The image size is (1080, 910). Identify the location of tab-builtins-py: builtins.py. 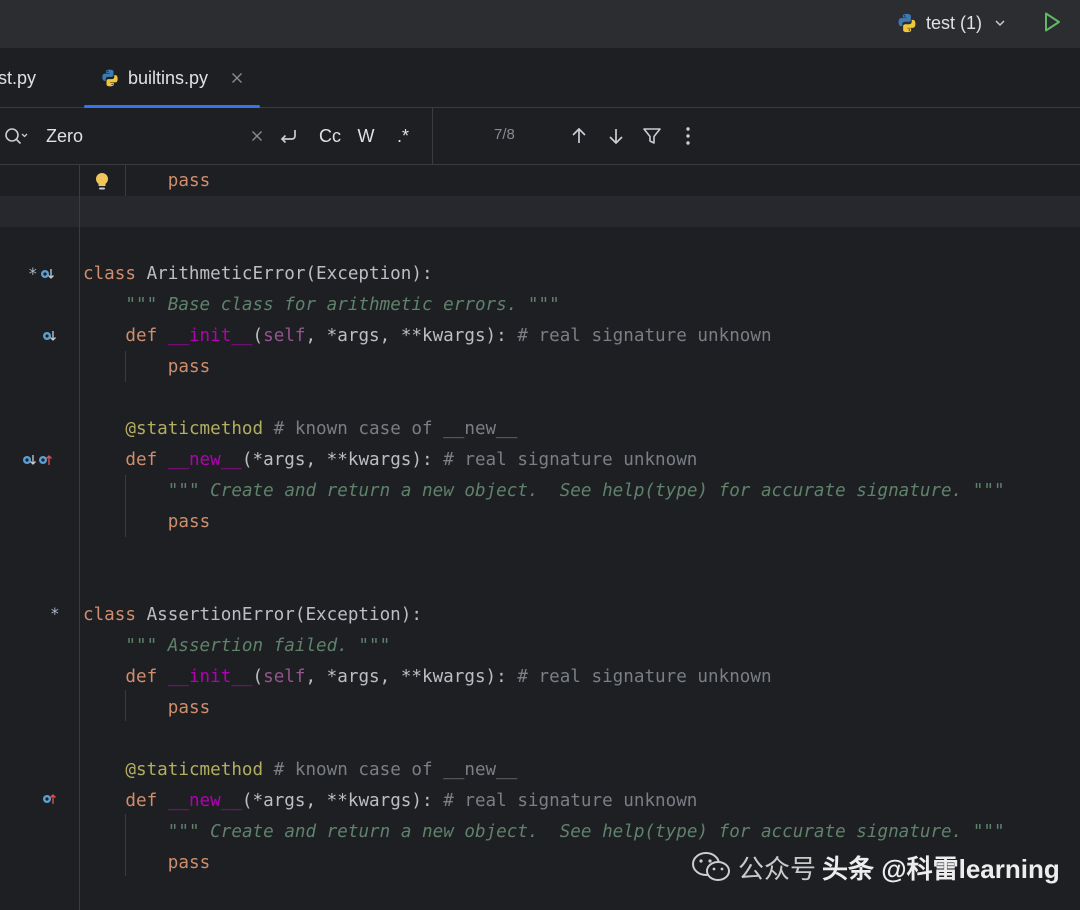
(172, 78).